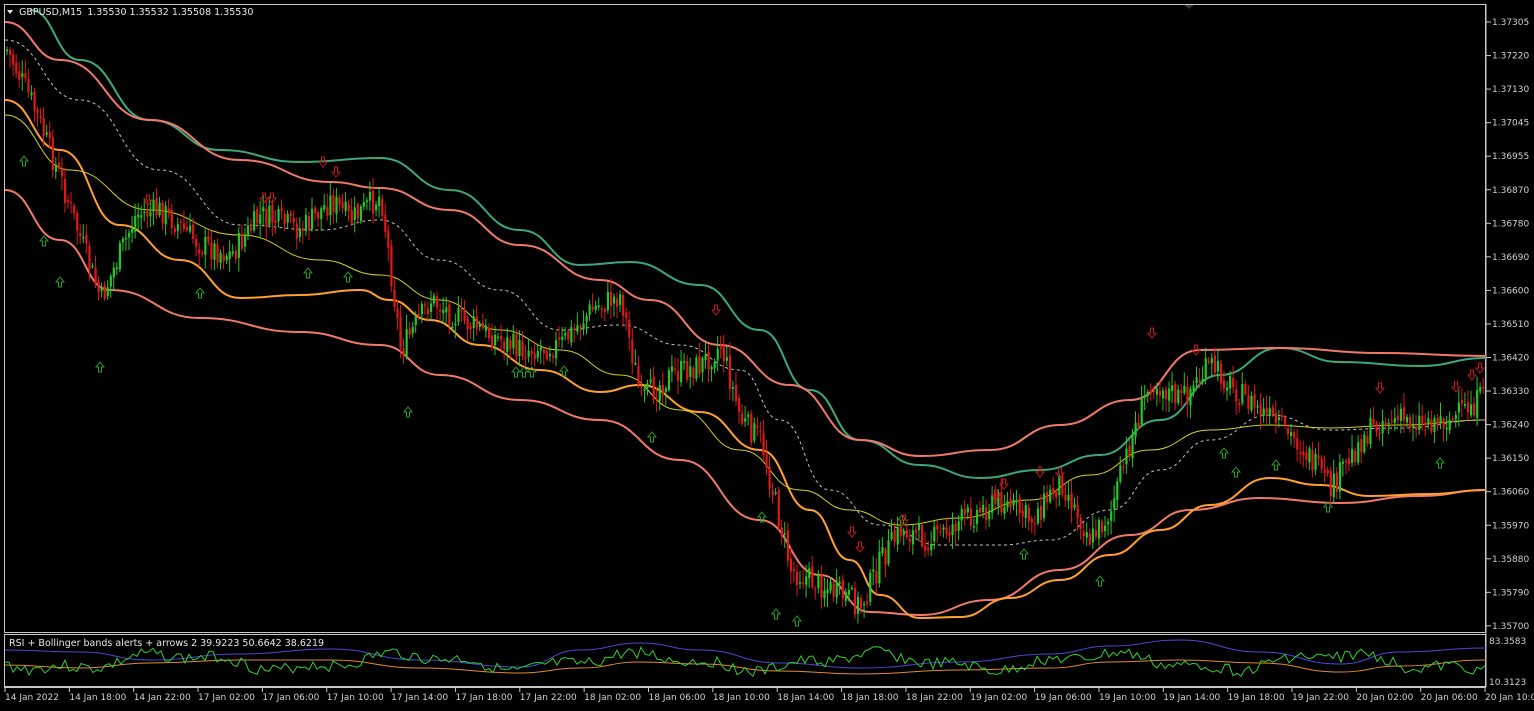  What do you see at coordinates (1063, 698) in the screenshot?
I see `time-label: 19 Jan 06:00` at bounding box center [1063, 698].